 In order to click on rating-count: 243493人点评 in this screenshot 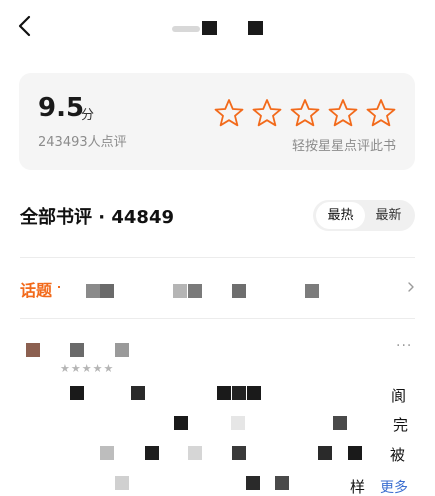, I will do `click(82, 142)`.